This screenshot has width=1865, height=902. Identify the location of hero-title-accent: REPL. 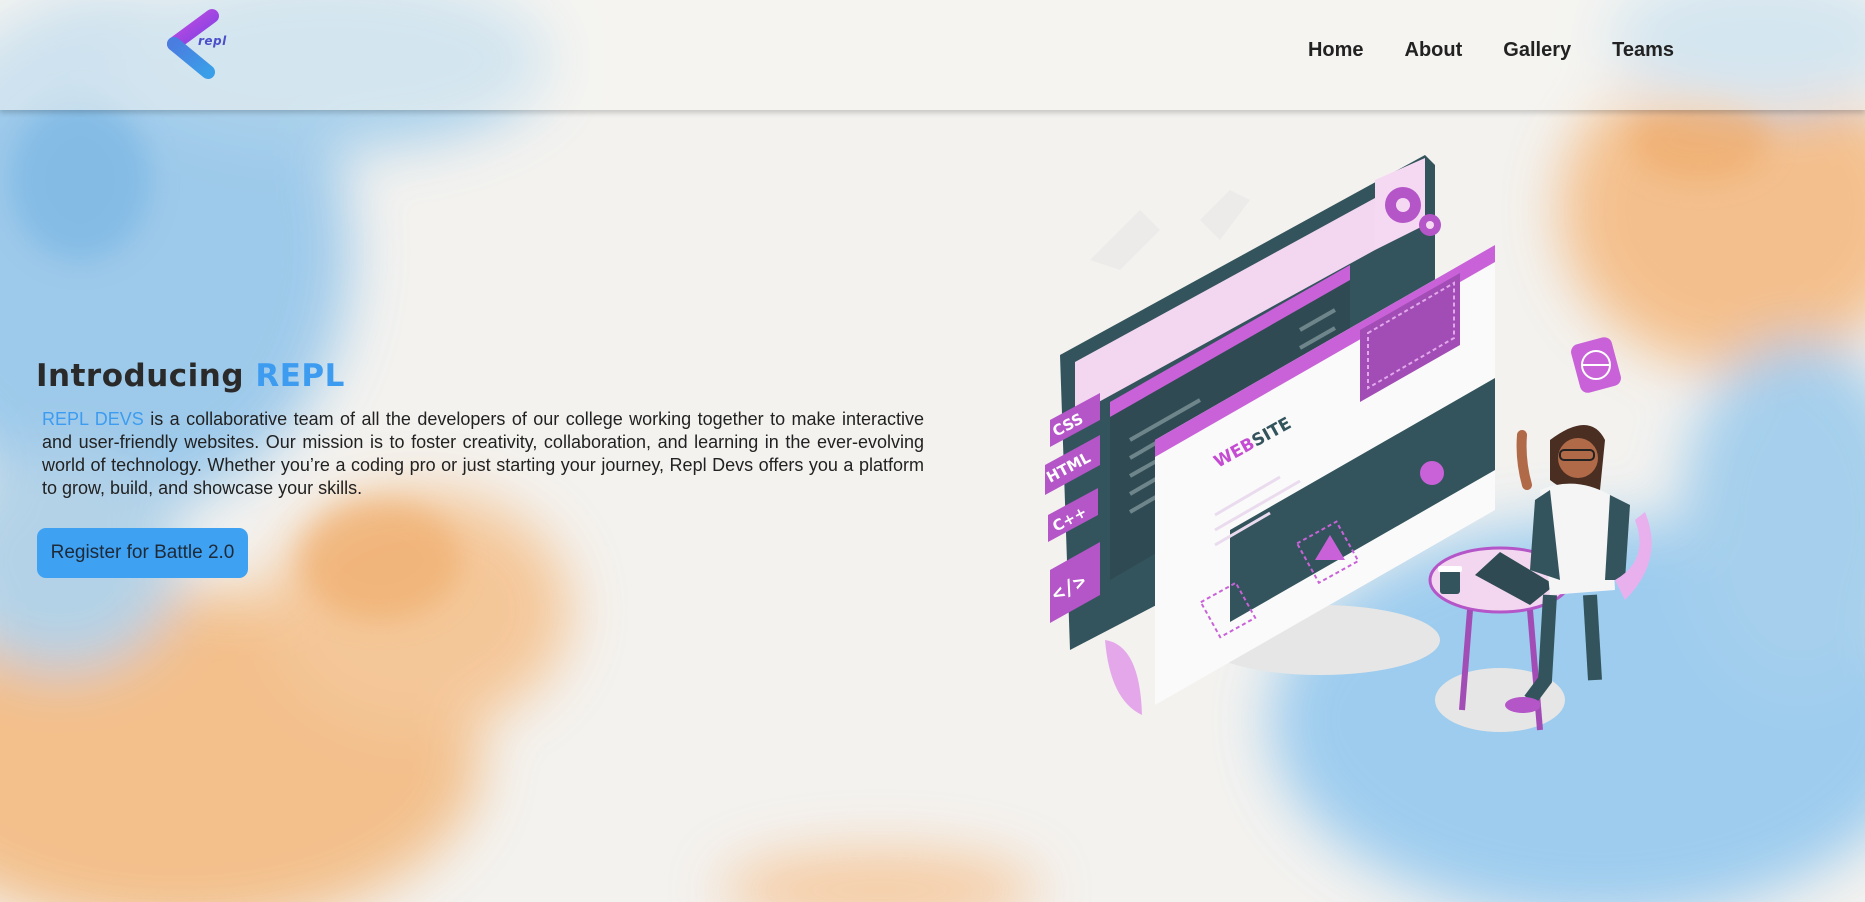
(300, 376).